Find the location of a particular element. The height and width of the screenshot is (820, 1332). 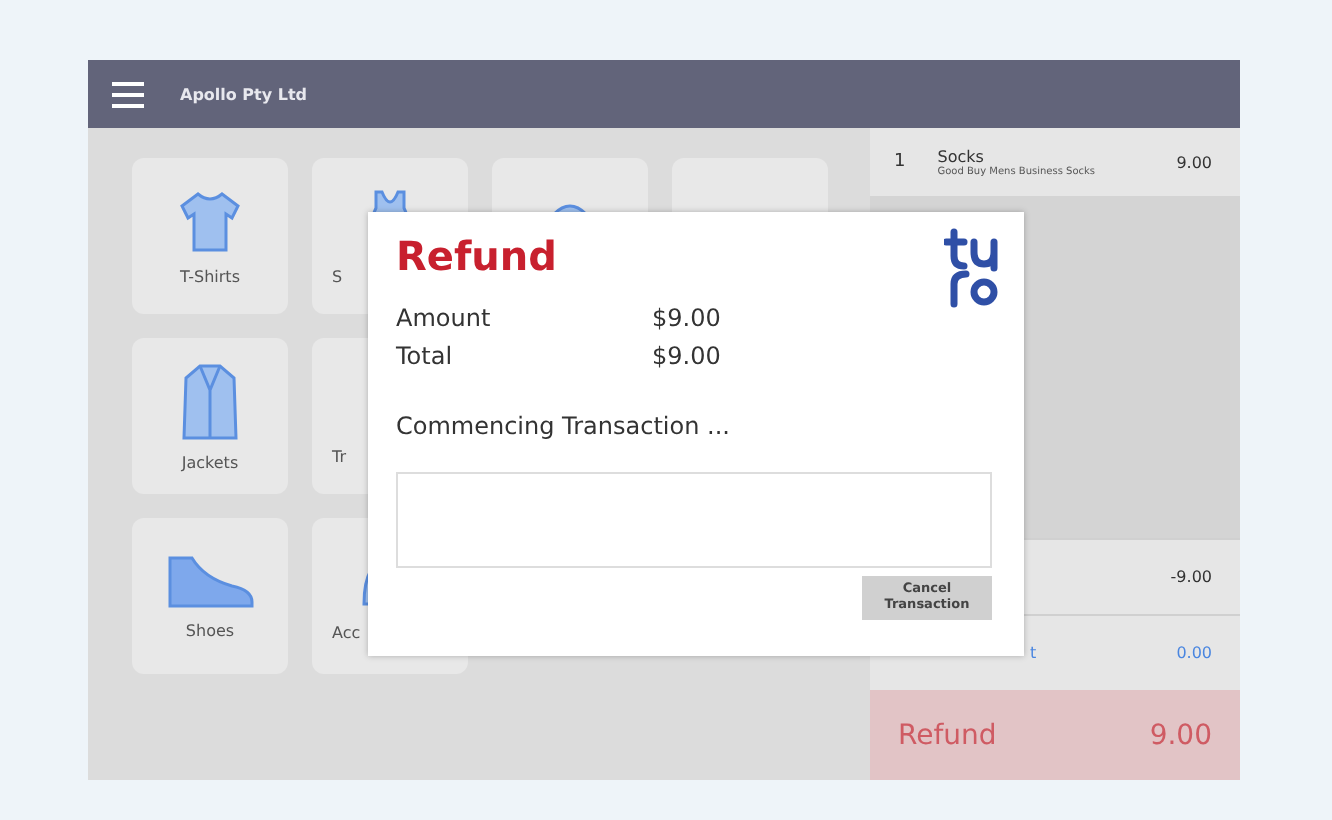

category-label: S is located at coordinates (336, 276).